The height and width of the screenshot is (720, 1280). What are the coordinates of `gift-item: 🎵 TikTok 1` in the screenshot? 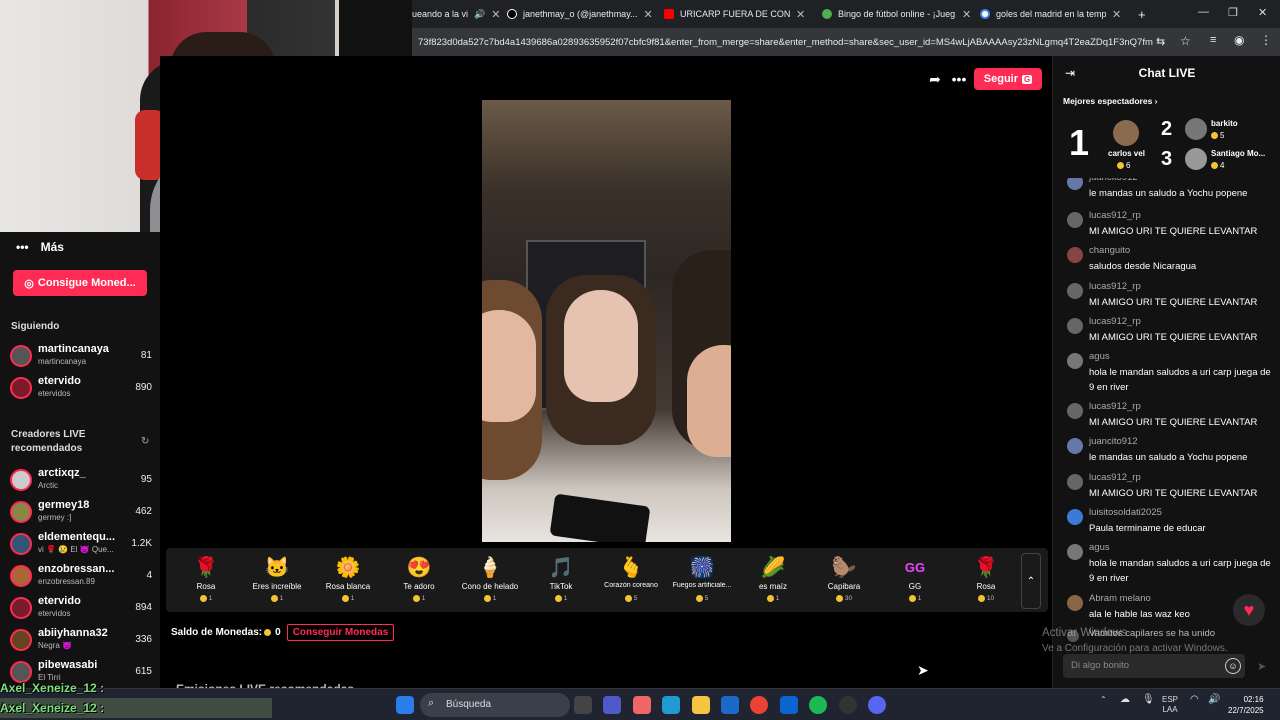 It's located at (561, 578).